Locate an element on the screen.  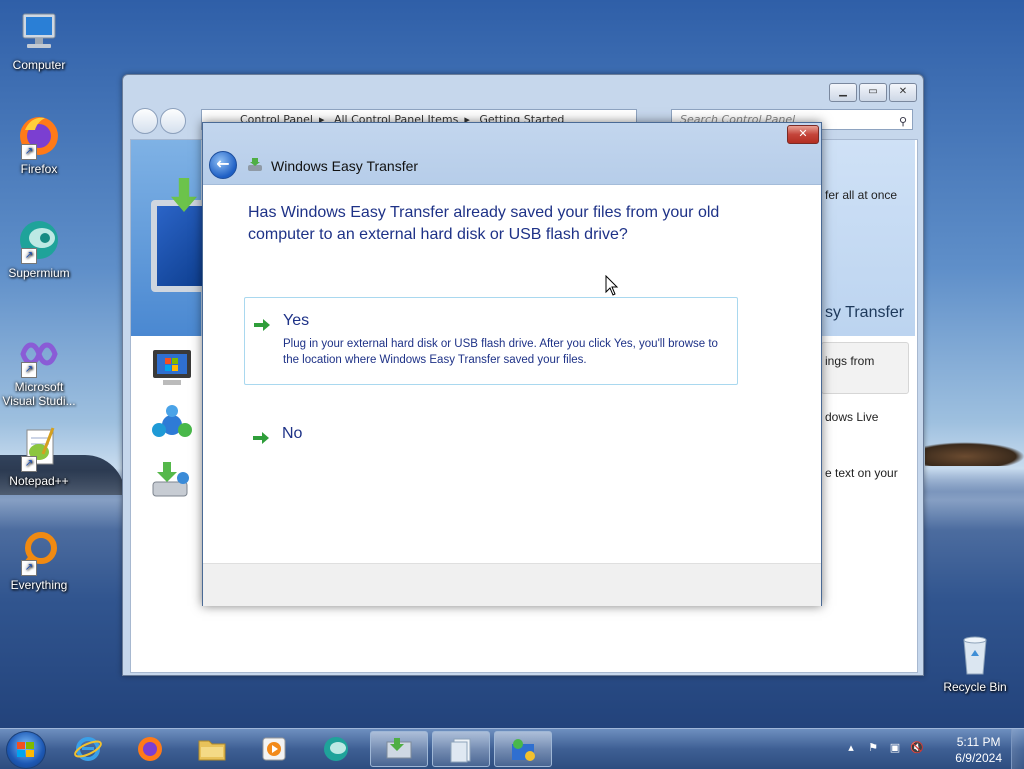
back-arrow-button: ← is located at coordinates (223, 165).